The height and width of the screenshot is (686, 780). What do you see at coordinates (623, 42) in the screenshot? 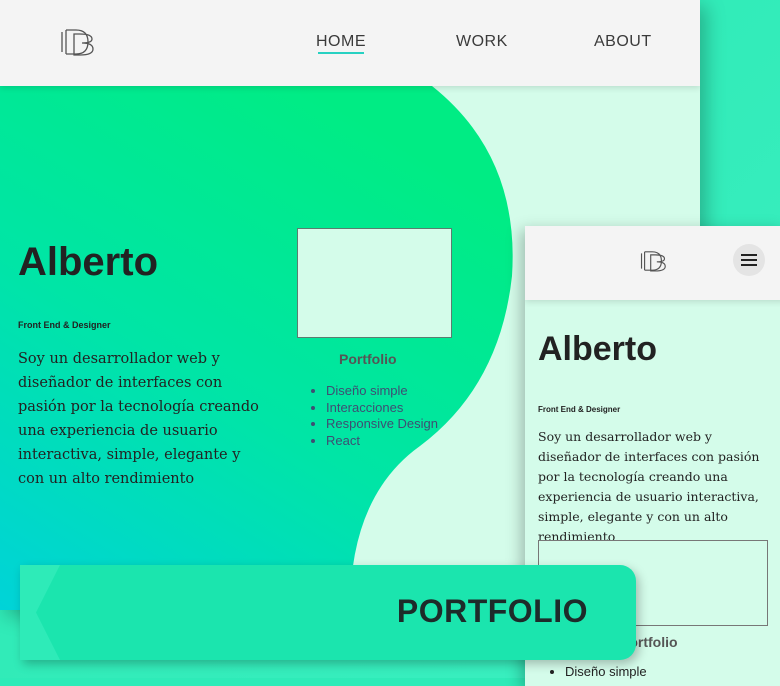
I see `nav-about: ABOUT` at bounding box center [623, 42].